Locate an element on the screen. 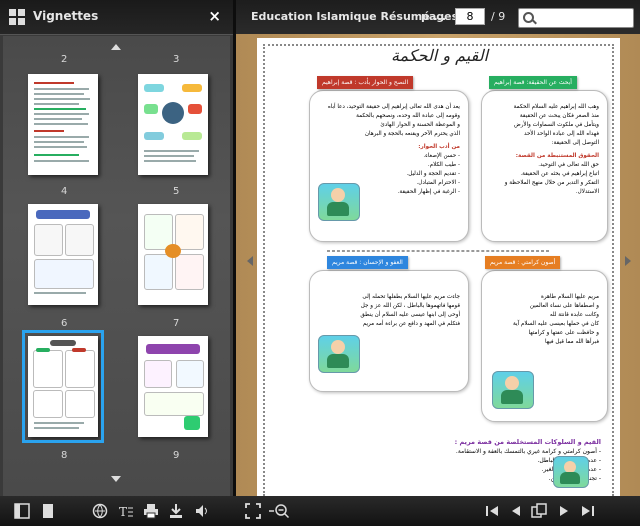 The image size is (640, 526). panel-list-item: حق الله تعالى في التوحيد. is located at coordinates (568, 165).